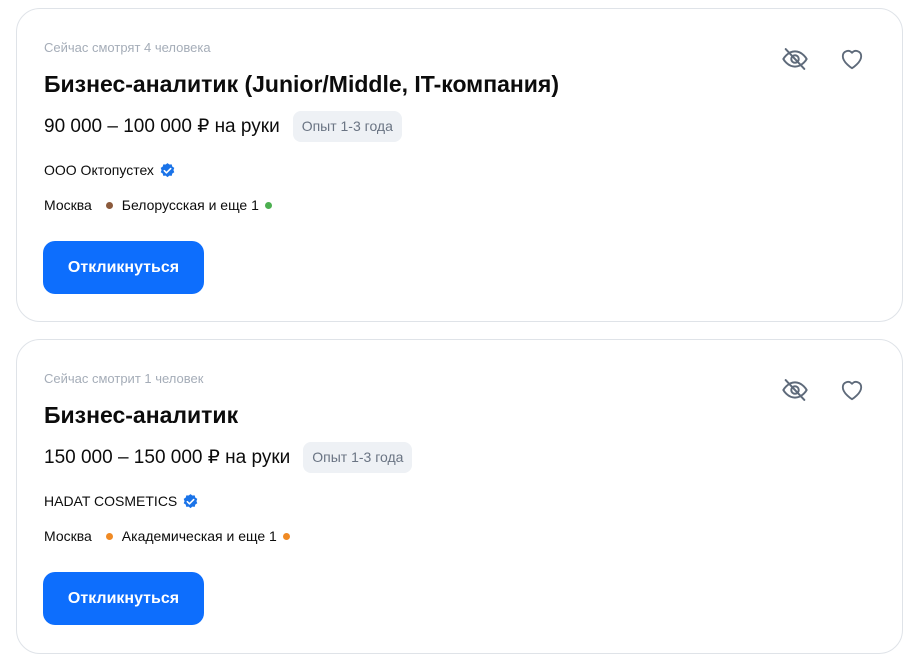  I want to click on salary-row: 90 000 – 100 000 ₽ на руки Опыт 1-3 года, so click(223, 126).